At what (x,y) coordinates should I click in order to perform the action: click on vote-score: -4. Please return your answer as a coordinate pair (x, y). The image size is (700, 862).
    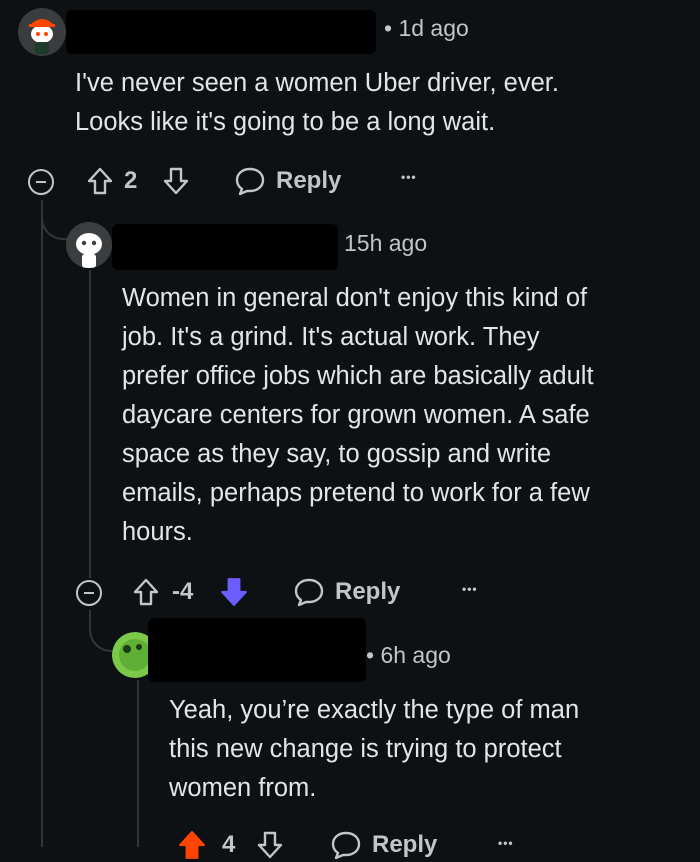
    Looking at the image, I should click on (183, 591).